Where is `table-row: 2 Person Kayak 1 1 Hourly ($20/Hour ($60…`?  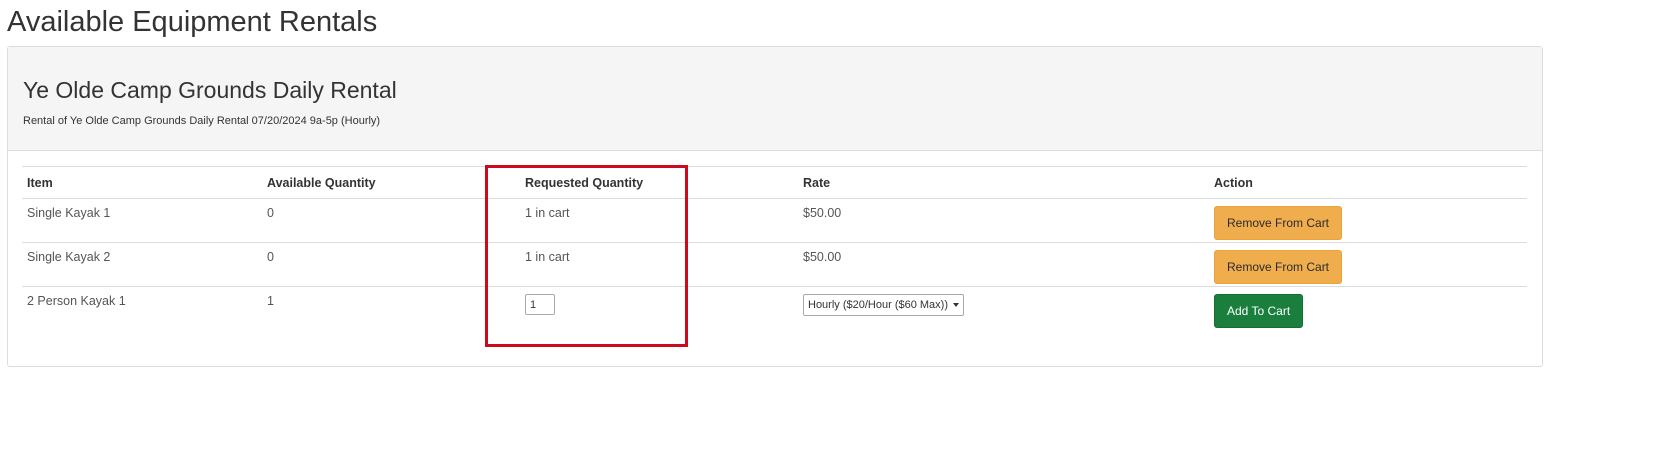
table-row: 2 Person Kayak 1 1 Hourly ($20/Hour ($60… is located at coordinates (774, 309).